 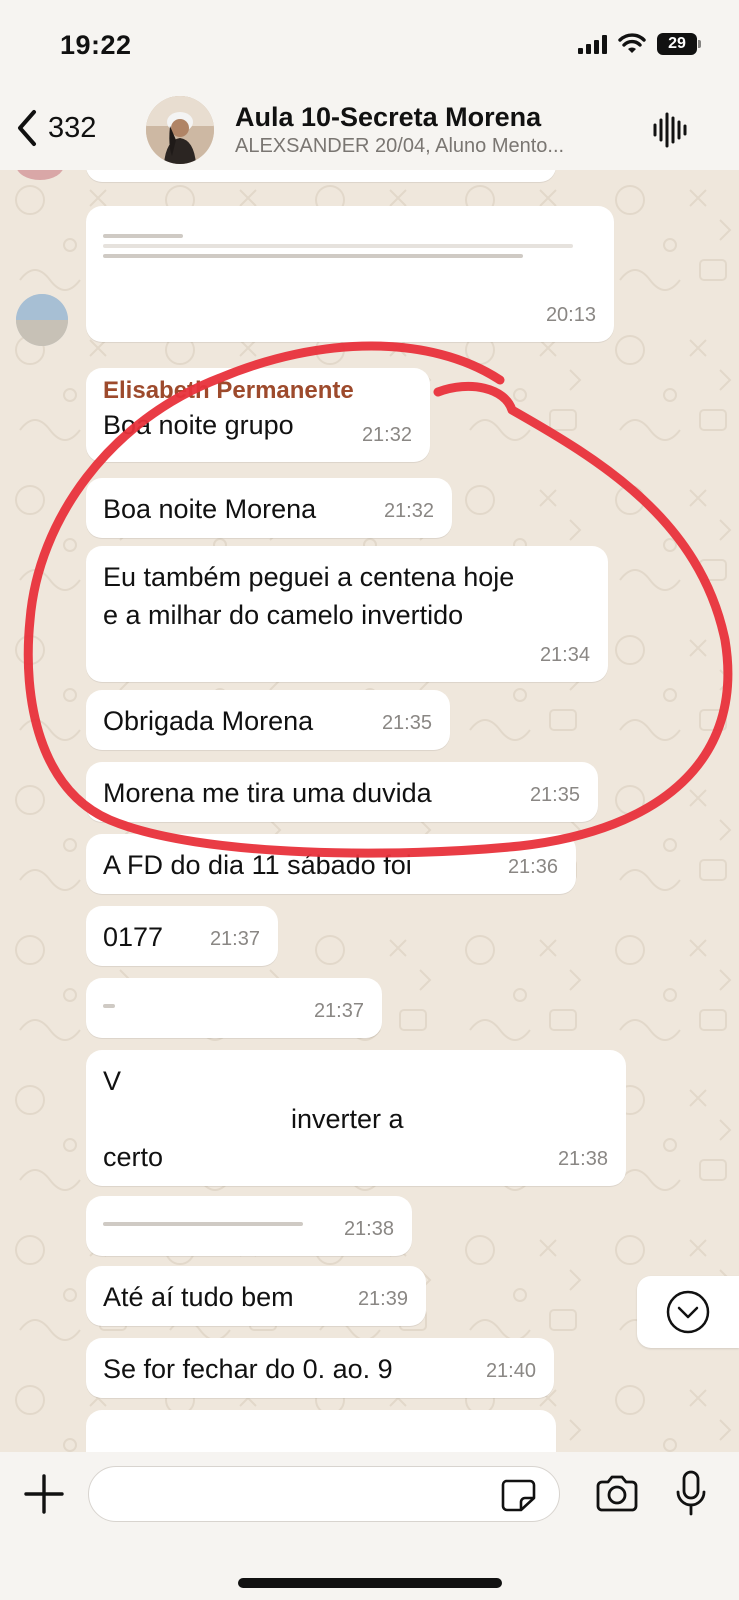 What do you see at coordinates (369, 46) in the screenshot?
I see `status-bar: 19:22 29` at bounding box center [369, 46].